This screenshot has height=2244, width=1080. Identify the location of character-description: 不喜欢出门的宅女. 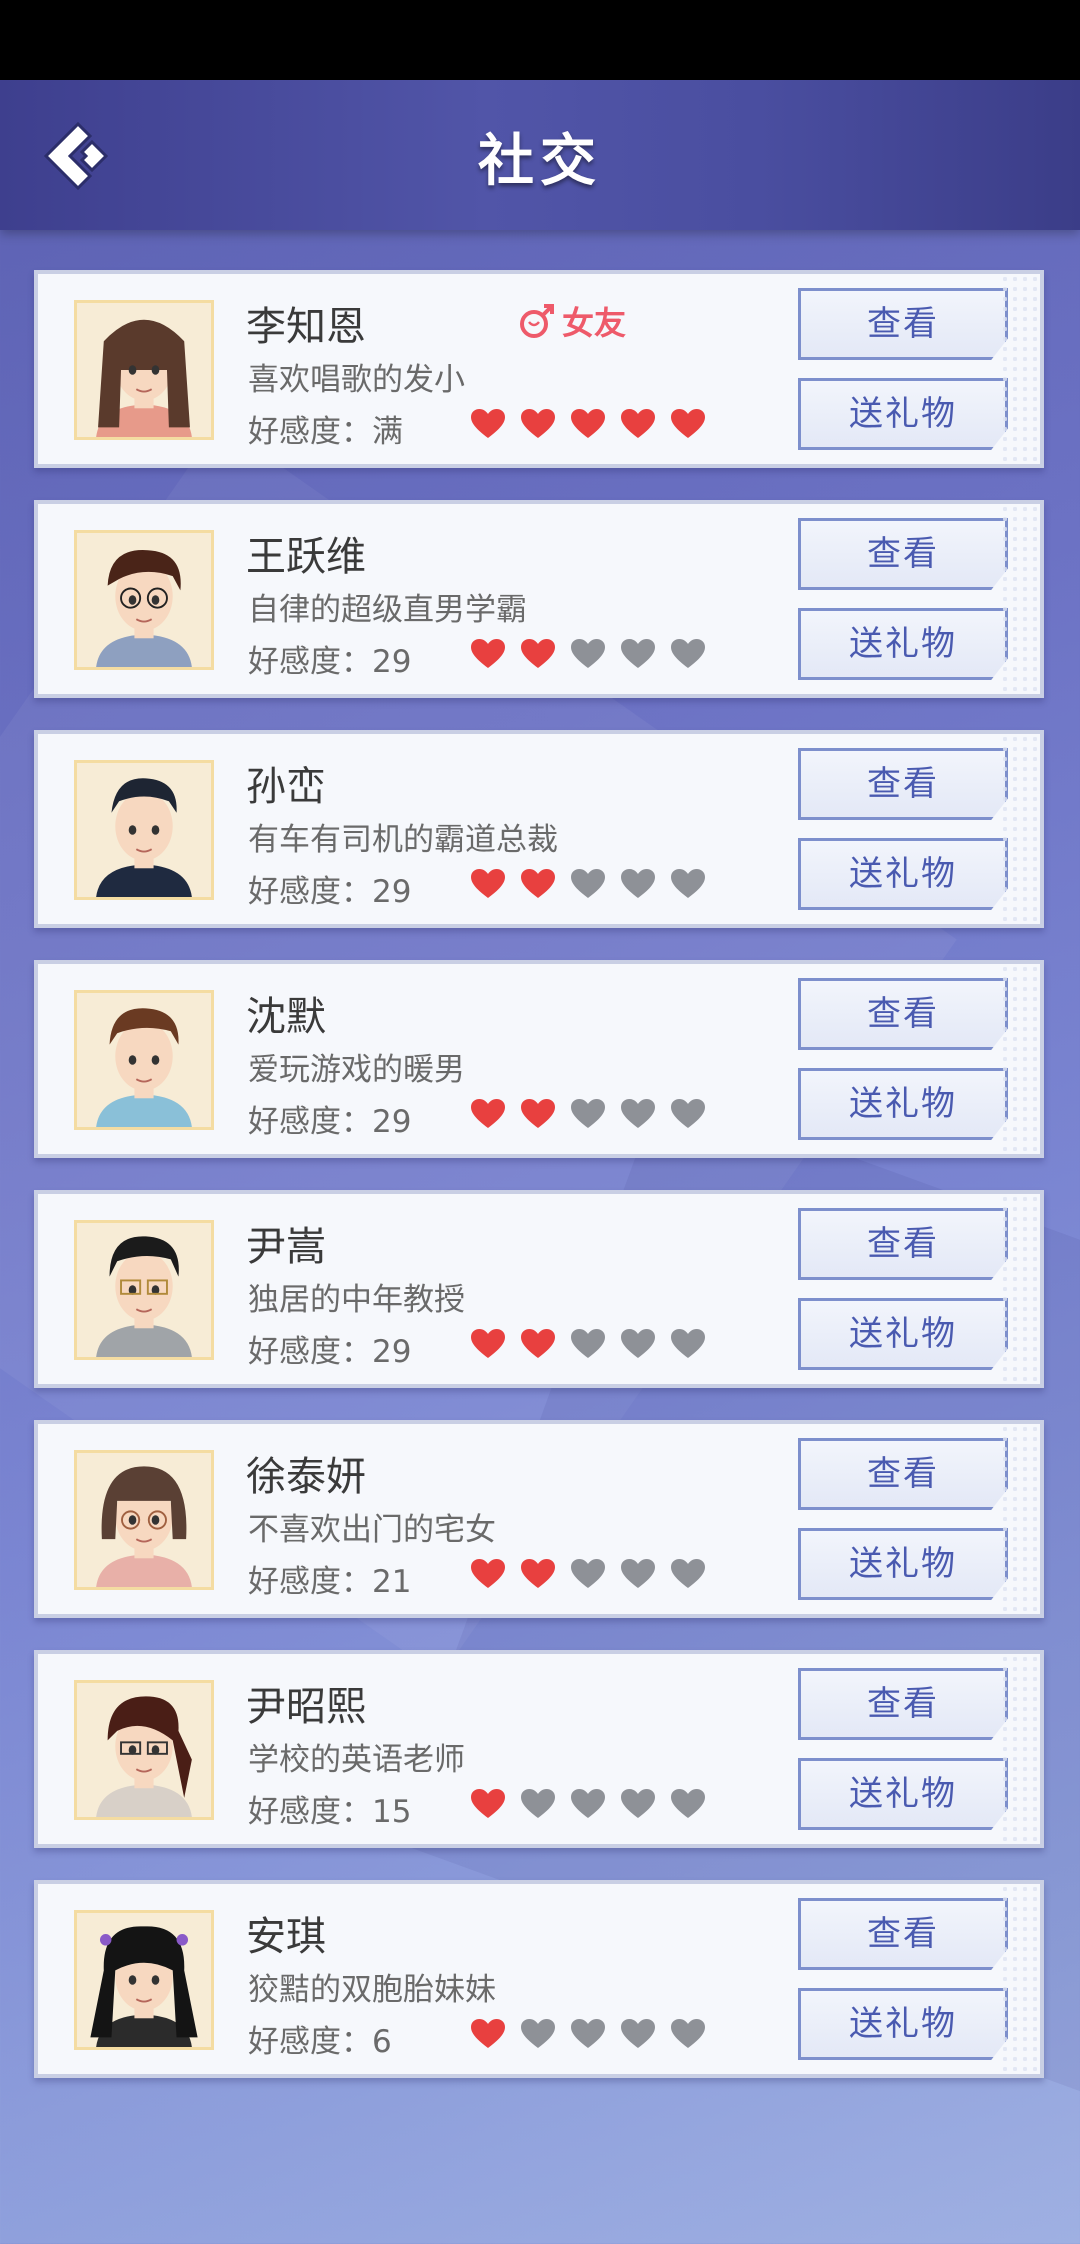
(372, 1530).